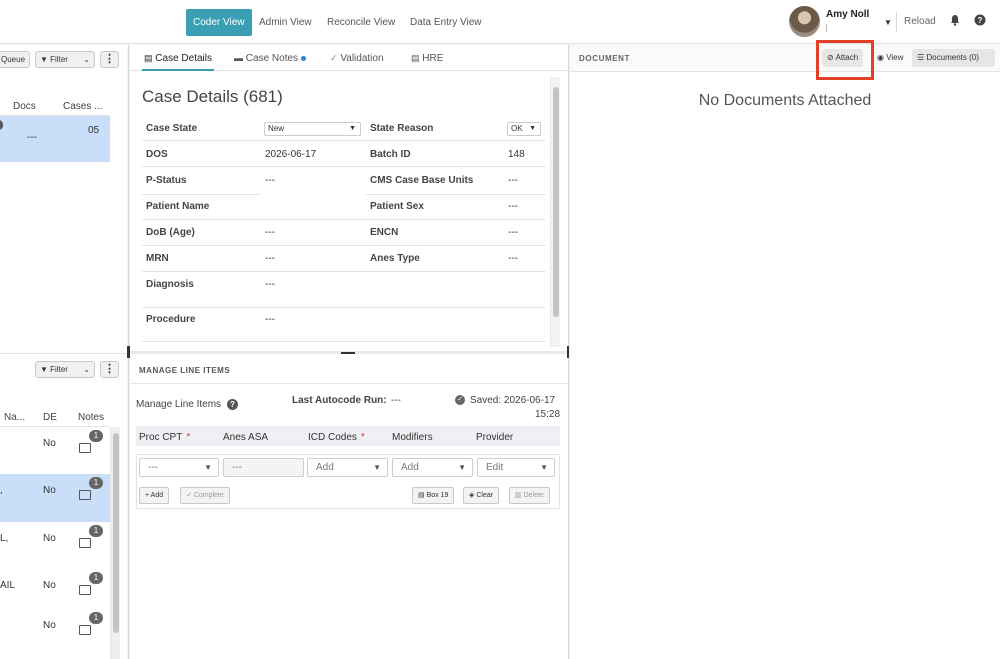 The height and width of the screenshot is (659, 1000). What do you see at coordinates (513, 180) in the screenshot?
I see `cms-units-value: ---` at bounding box center [513, 180].